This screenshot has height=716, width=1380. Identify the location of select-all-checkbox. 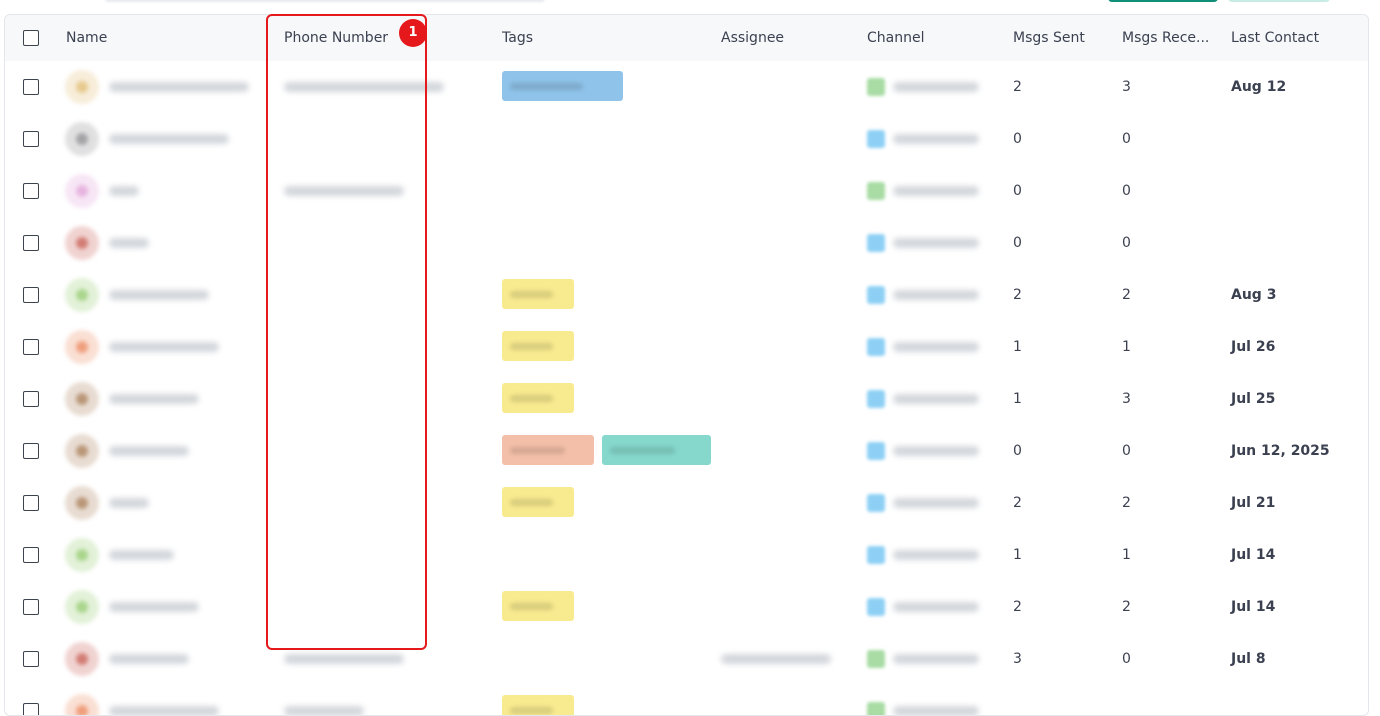
(31, 38).